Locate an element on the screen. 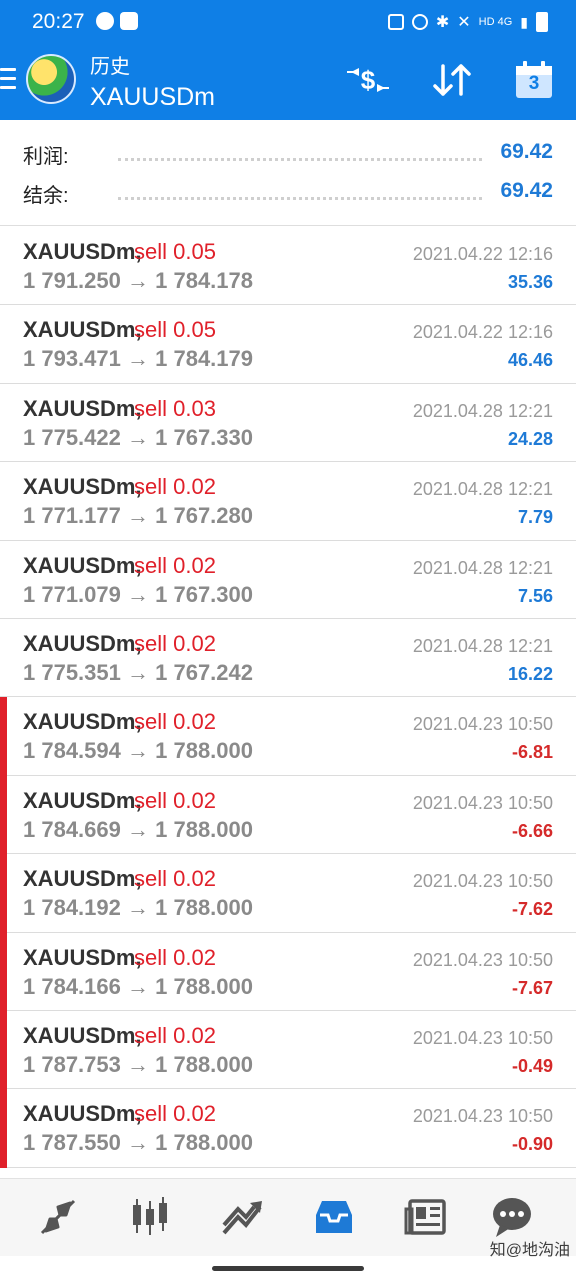 The height and width of the screenshot is (1280, 576). gesture-bar is located at coordinates (288, 1268).